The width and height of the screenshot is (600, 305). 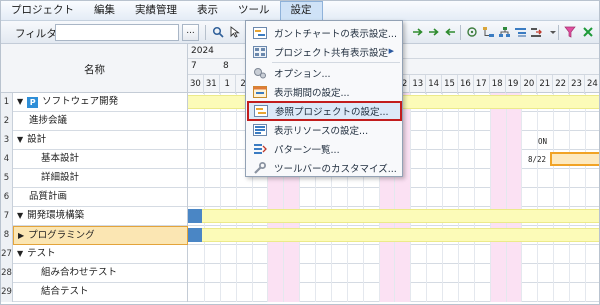 What do you see at coordinates (577, 84) in the screenshot?
I see `day-cell: 23` at bounding box center [577, 84].